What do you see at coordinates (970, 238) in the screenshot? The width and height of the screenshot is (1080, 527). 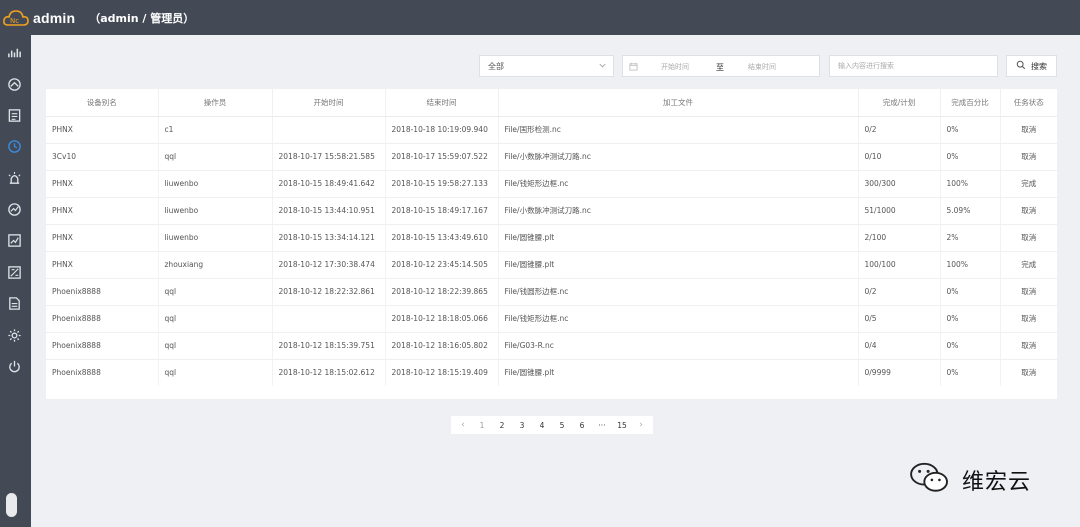 I see `percent-cell: 2%` at bounding box center [970, 238].